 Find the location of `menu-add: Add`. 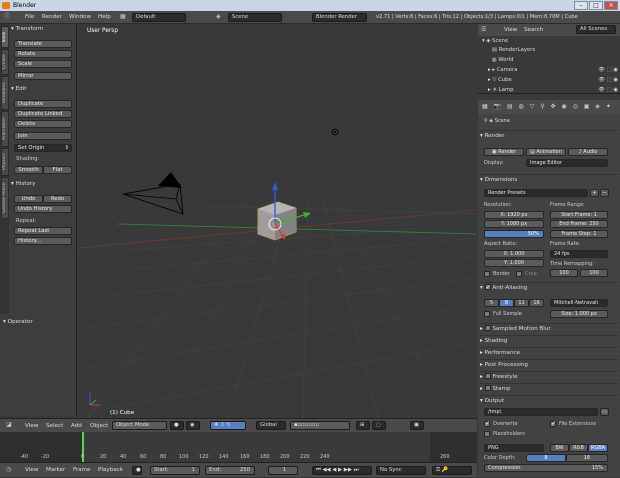

menu-add: Add is located at coordinates (76, 426).